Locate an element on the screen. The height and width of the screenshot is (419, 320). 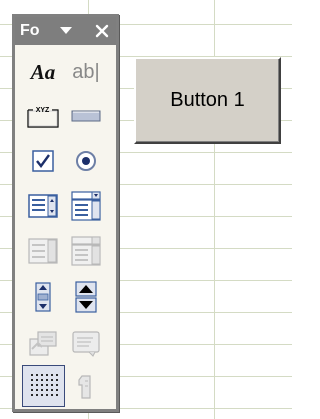
spinner-icon is located at coordinates (86, 297).